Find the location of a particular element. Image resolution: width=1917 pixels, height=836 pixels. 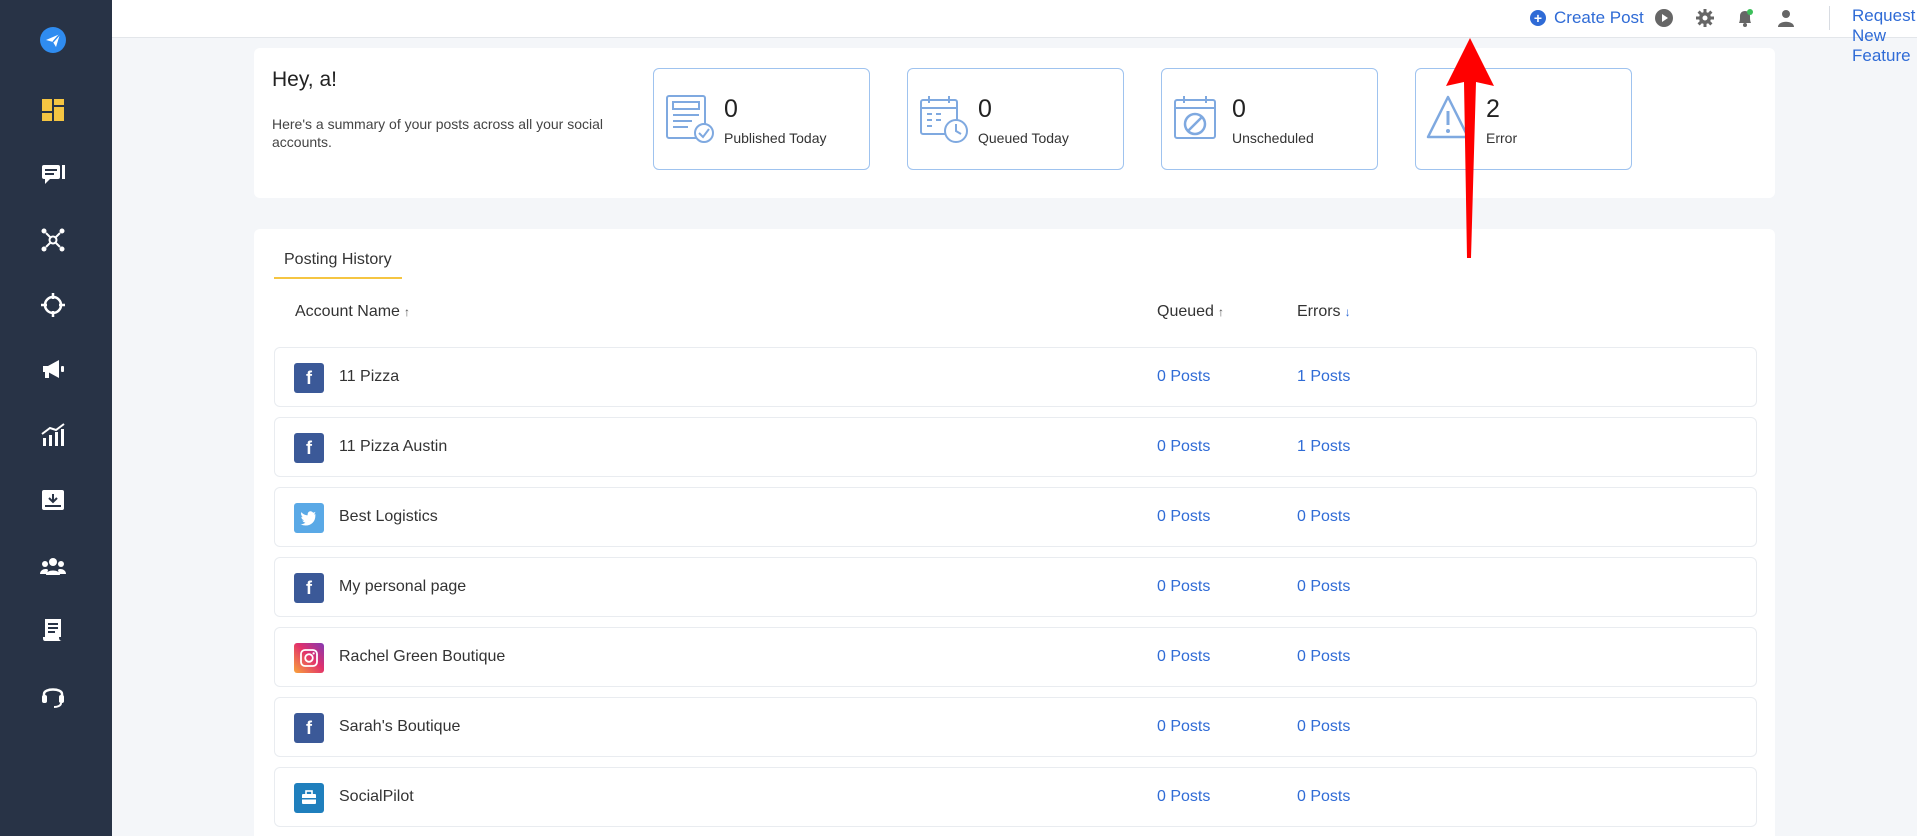

column-header-queued: Queued ↑ is located at coordinates (1190, 312).